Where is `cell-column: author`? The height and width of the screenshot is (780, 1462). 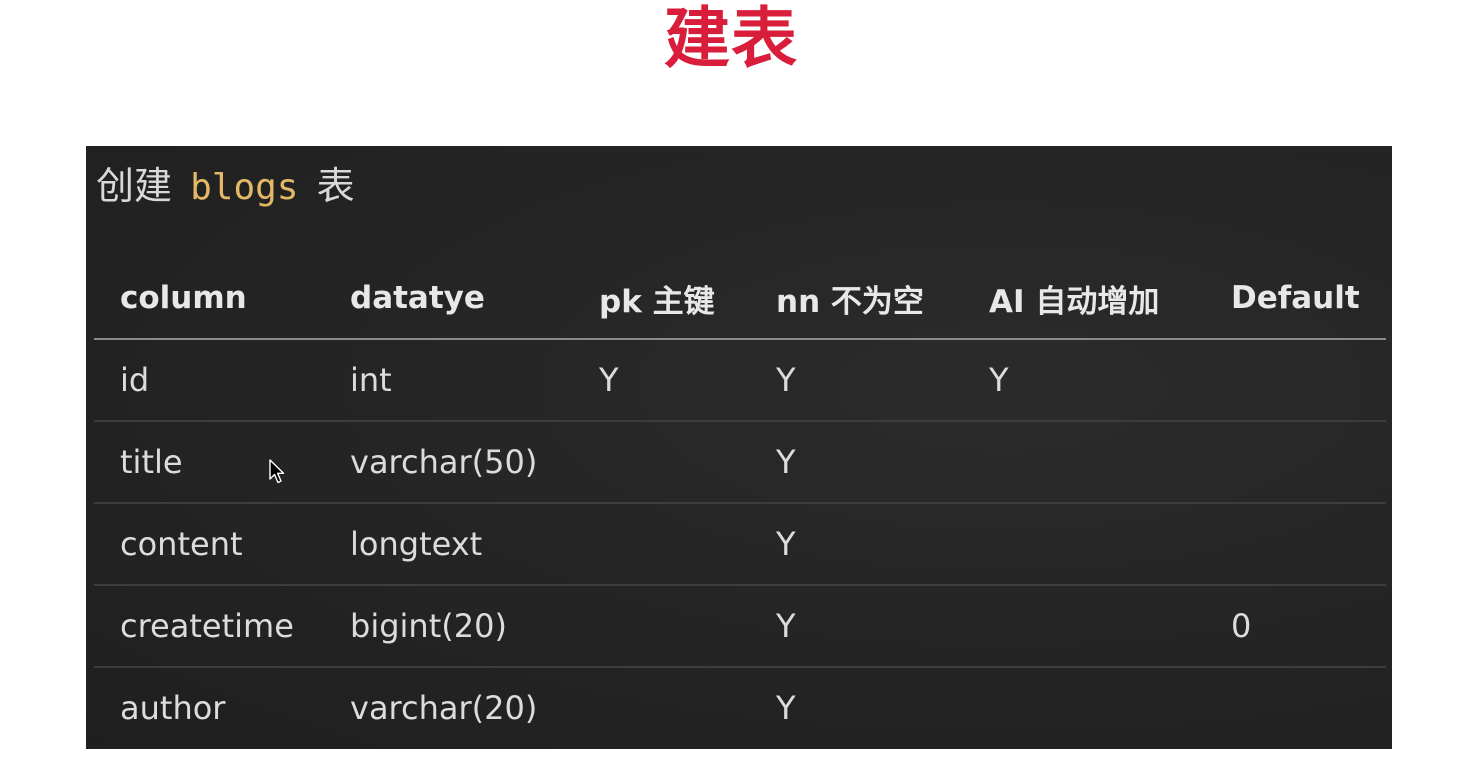
cell-column: author is located at coordinates (173, 708).